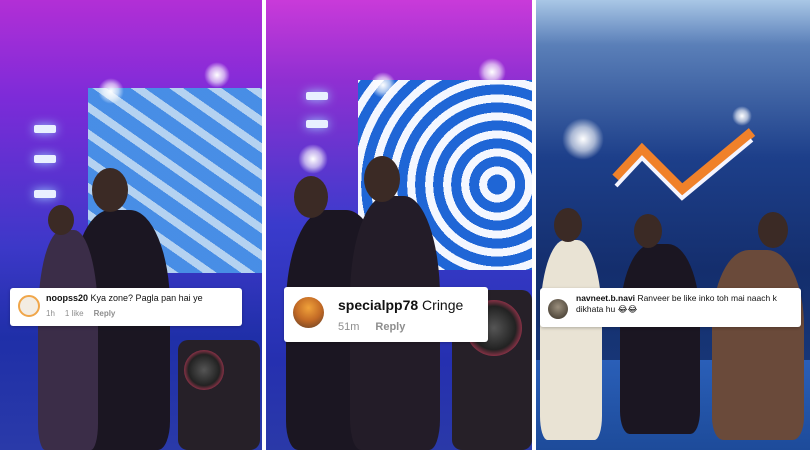 This screenshot has height=450, width=810. I want to click on comment-meta: 51m Reply, so click(400, 327).